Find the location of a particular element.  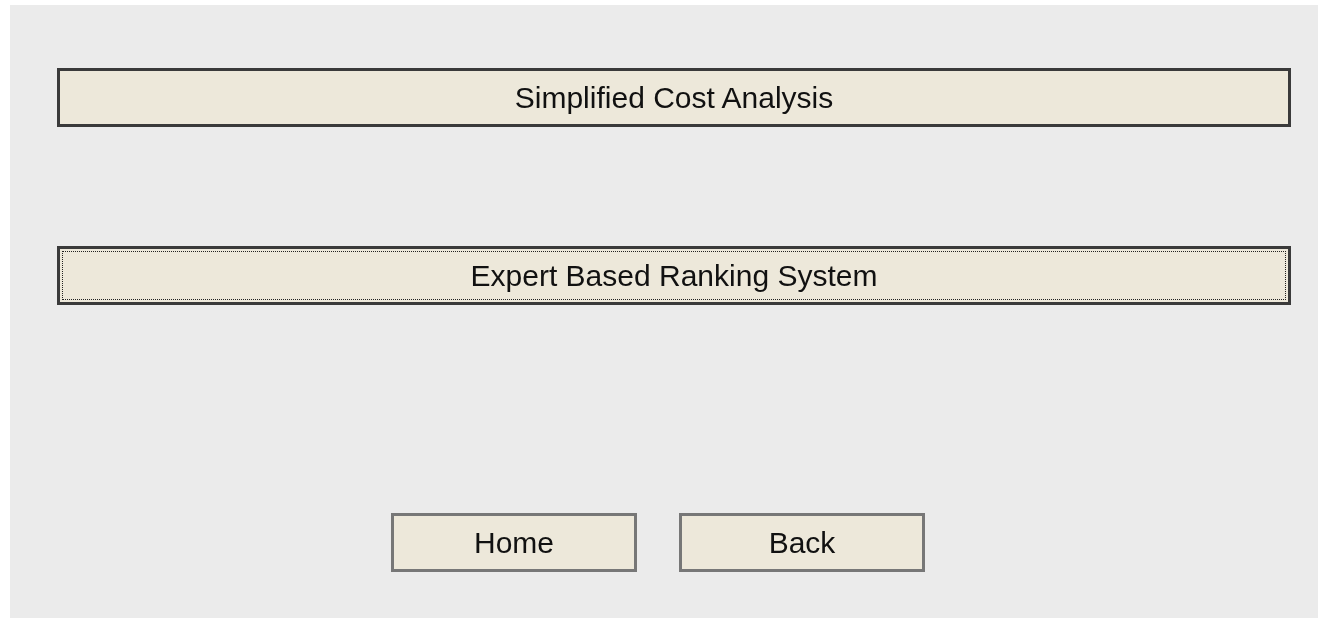

menu-button: Expert Based Ranking System is located at coordinates (674, 275).